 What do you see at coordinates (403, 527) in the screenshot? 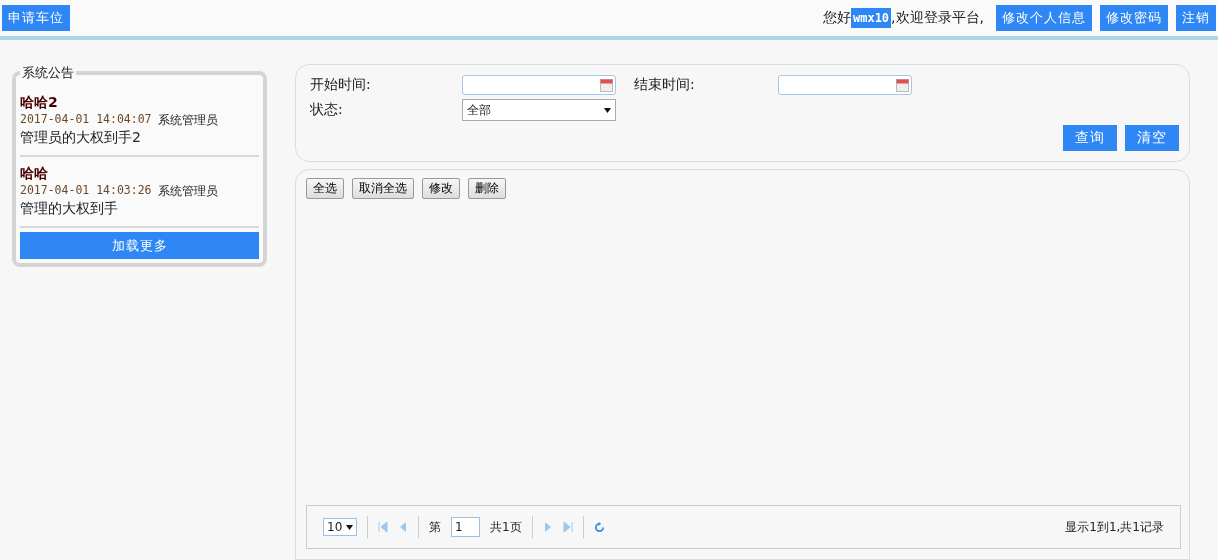
I see `previous-page-icon` at bounding box center [403, 527].